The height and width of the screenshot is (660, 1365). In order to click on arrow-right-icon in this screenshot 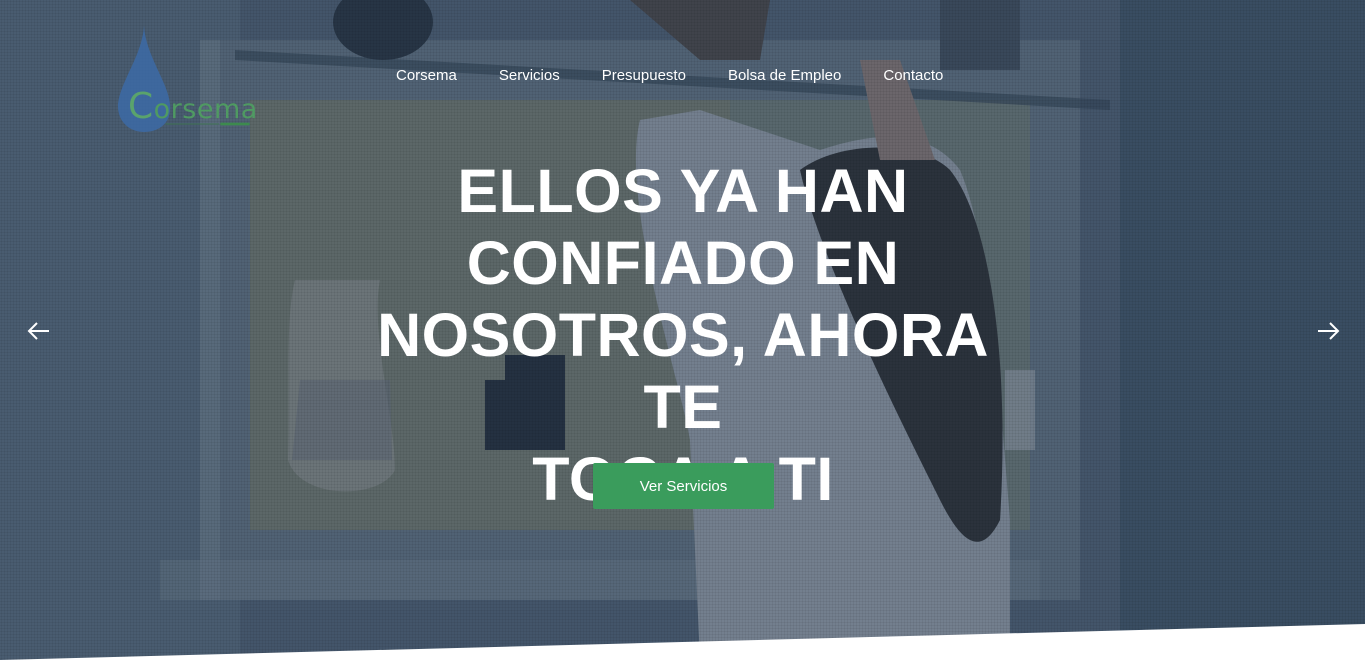, I will do `click(1328, 331)`.